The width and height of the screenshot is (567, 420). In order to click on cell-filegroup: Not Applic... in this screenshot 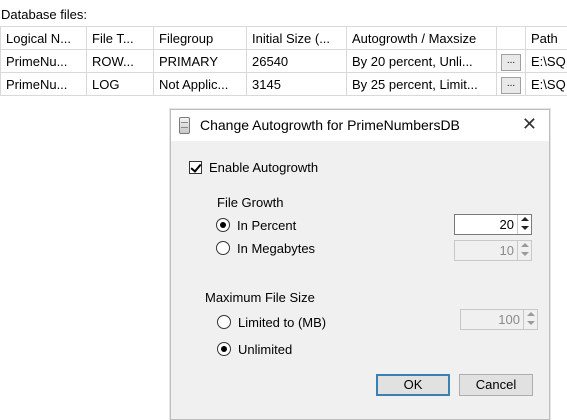, I will do `click(200, 84)`.